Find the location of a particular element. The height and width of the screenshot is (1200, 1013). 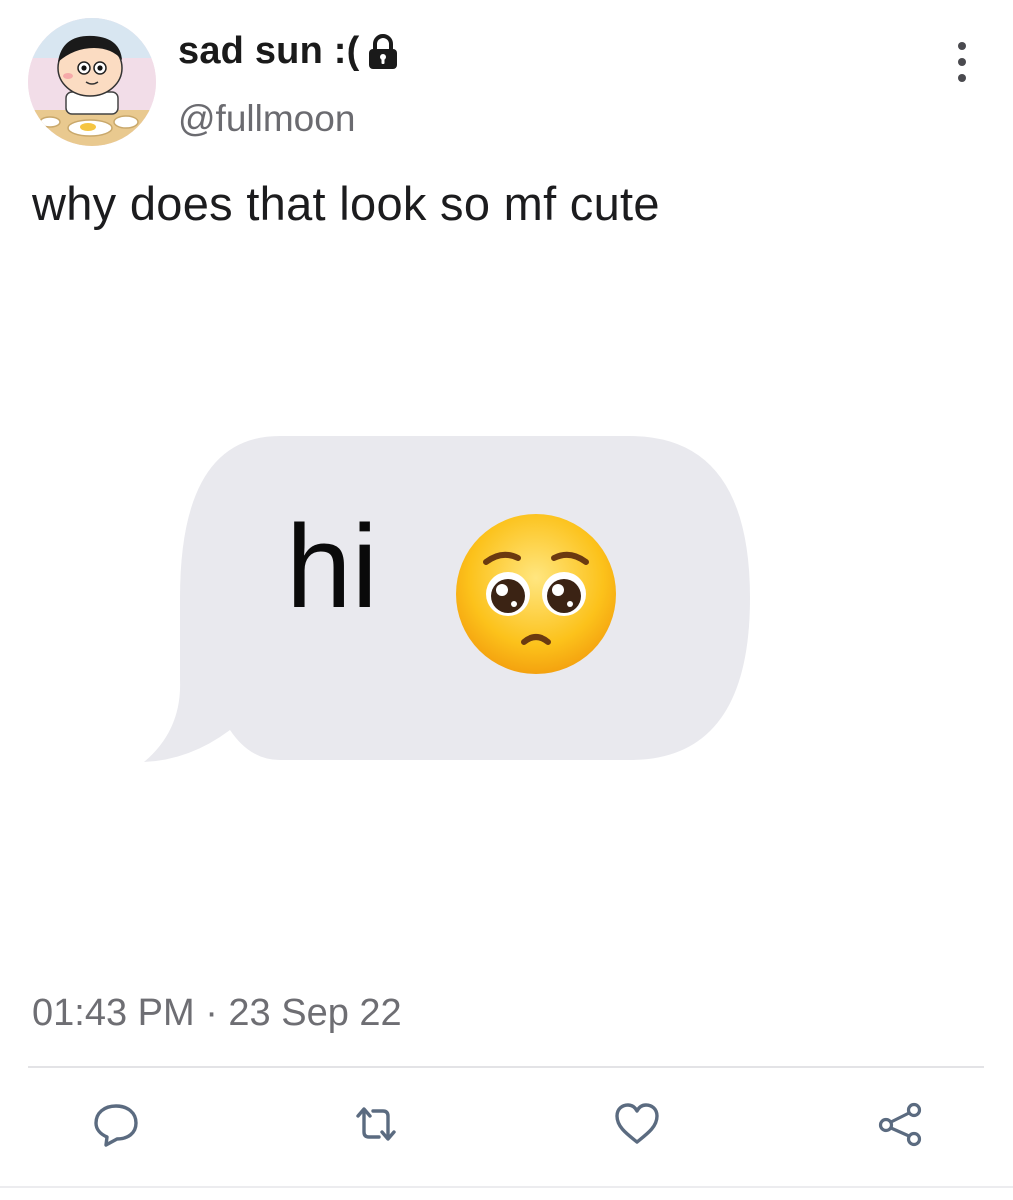

cartoon-boy-avatar-icon is located at coordinates (92, 82).